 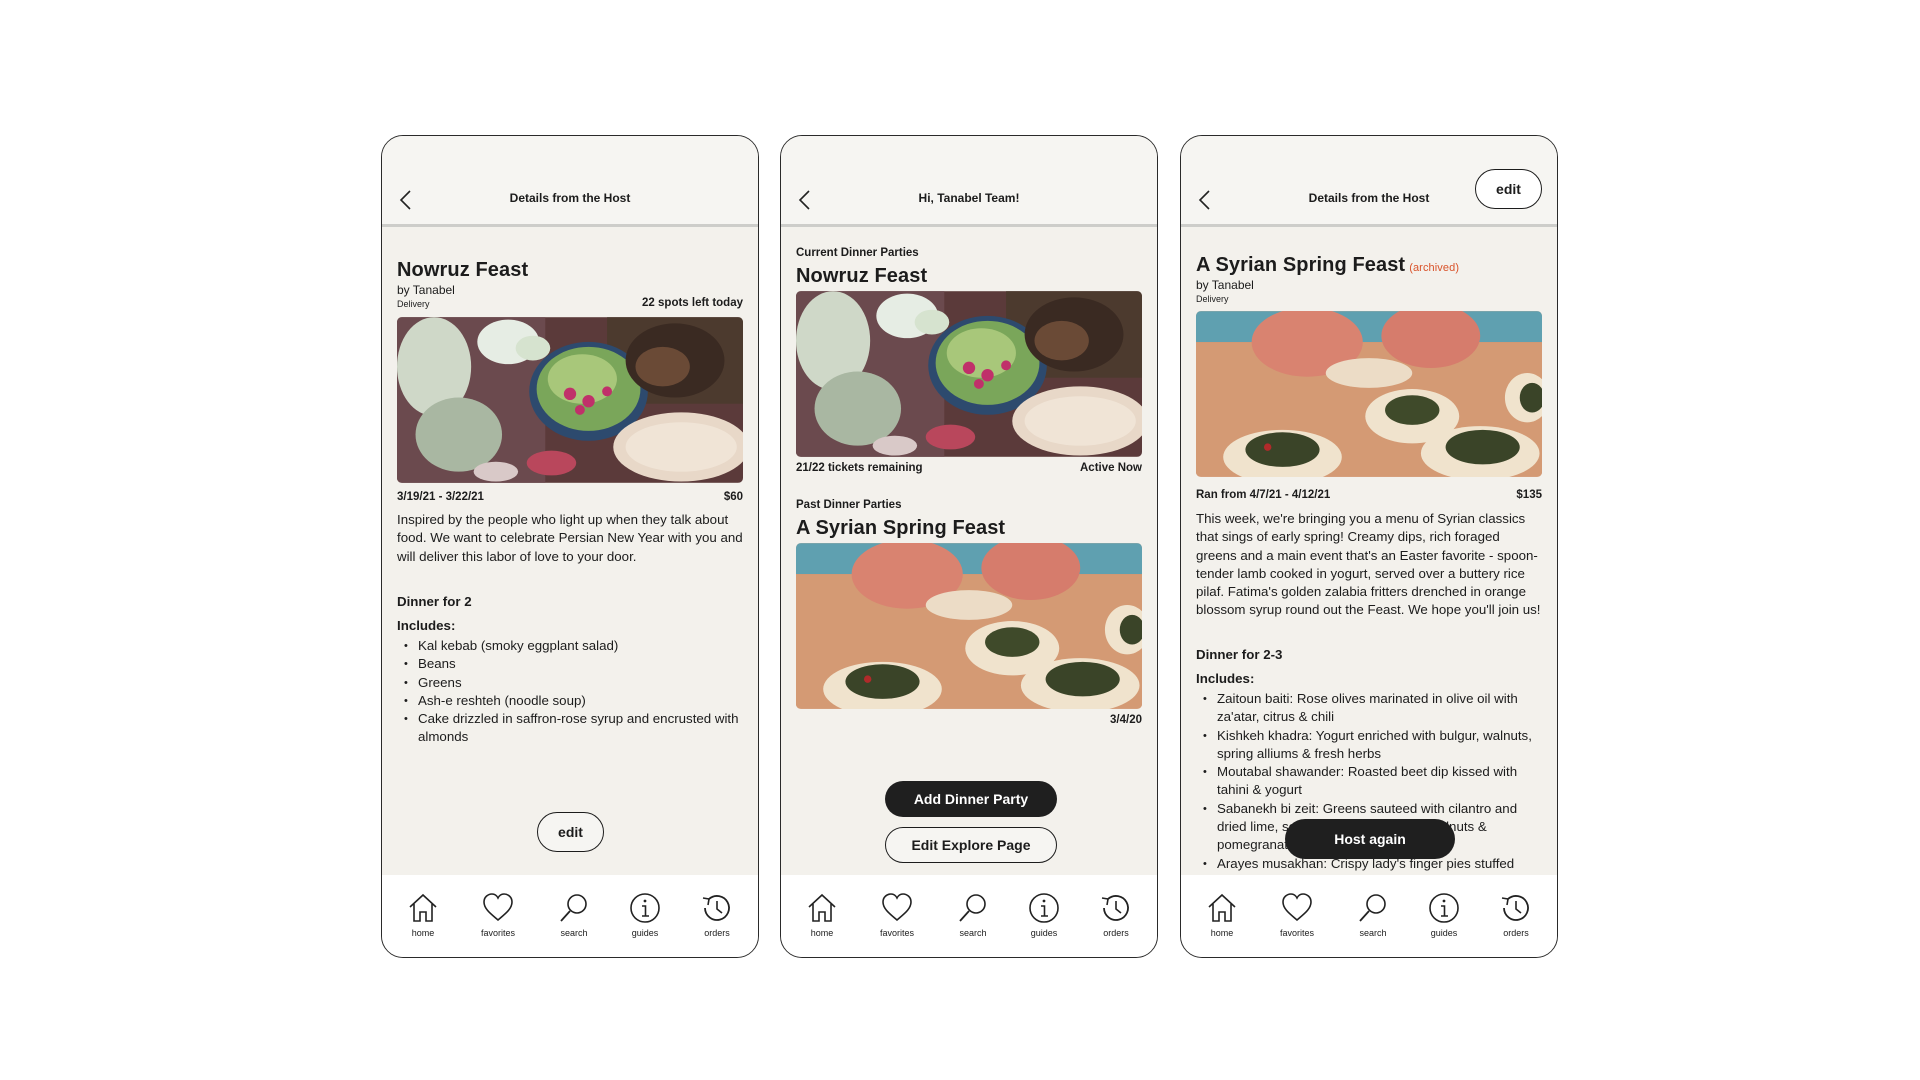 I want to click on list-item: Greens, so click(x=570, y=683).